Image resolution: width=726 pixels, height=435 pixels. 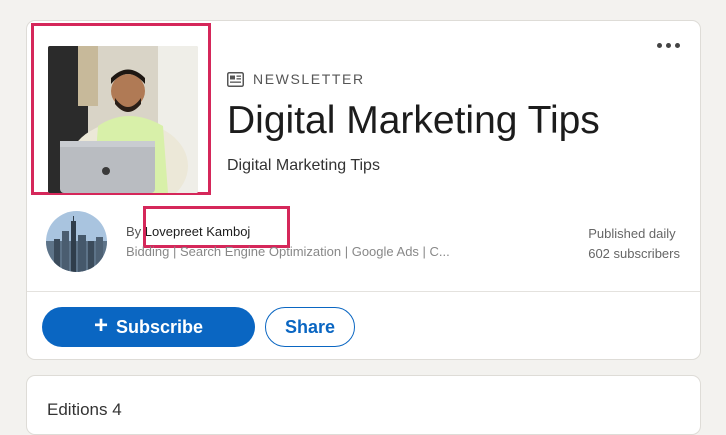 What do you see at coordinates (303, 165) in the screenshot?
I see `newsletter-subtitle: Digital Marketing Tips` at bounding box center [303, 165].